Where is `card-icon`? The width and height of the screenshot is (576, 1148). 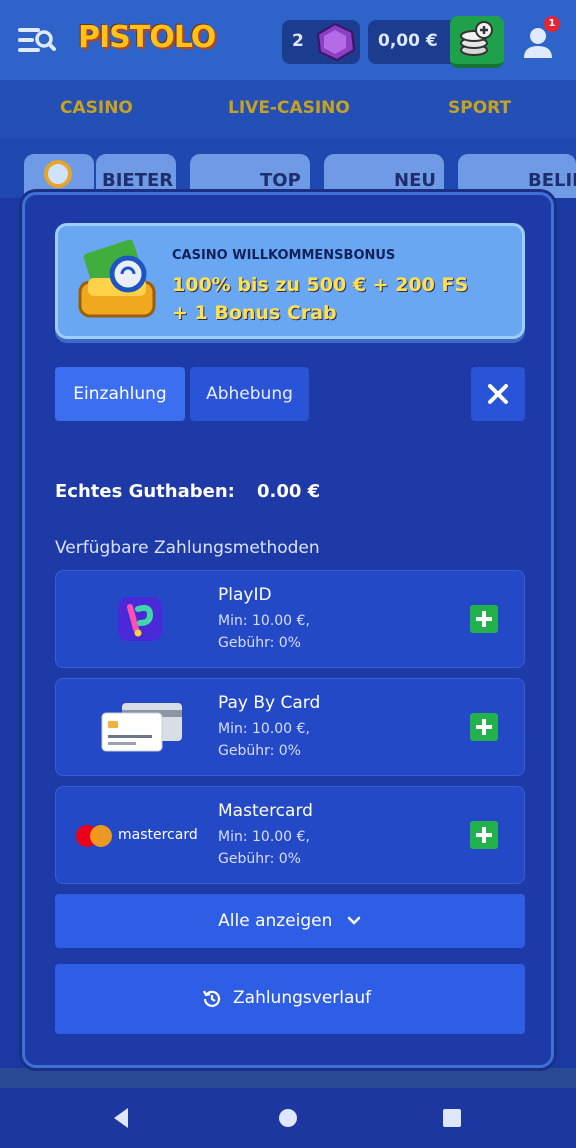
card-icon is located at coordinates (141, 727).